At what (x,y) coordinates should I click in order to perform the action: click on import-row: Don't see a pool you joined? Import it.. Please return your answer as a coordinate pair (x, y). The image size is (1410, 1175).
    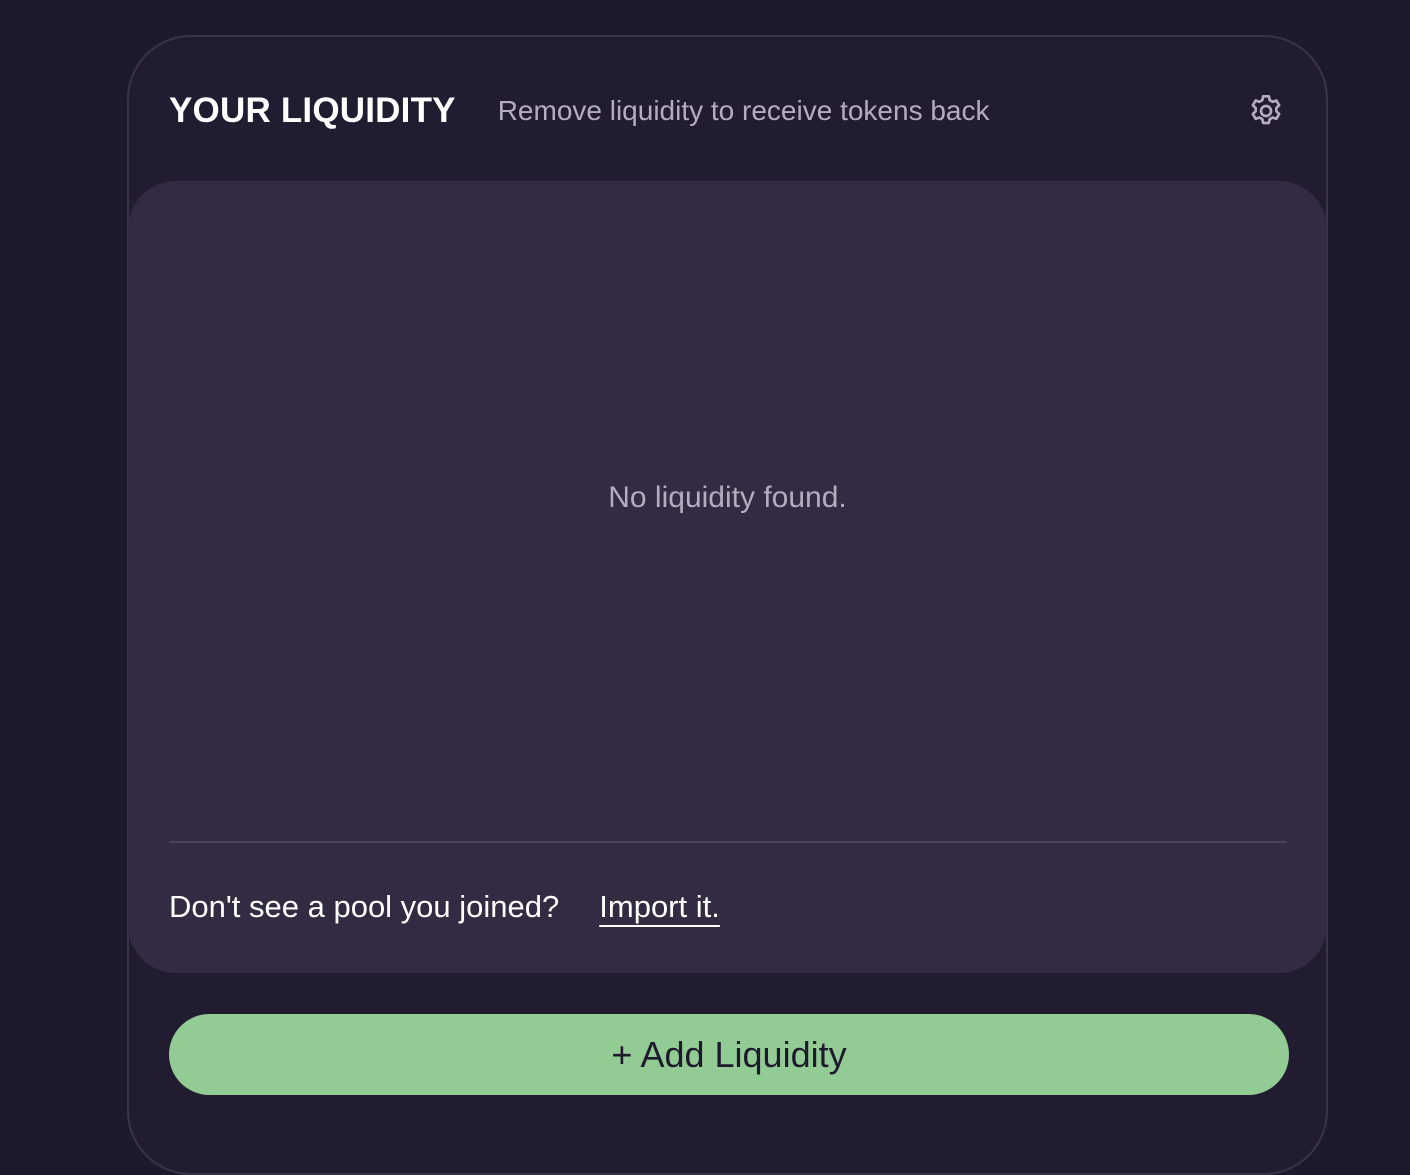
    Looking at the image, I should click on (444, 907).